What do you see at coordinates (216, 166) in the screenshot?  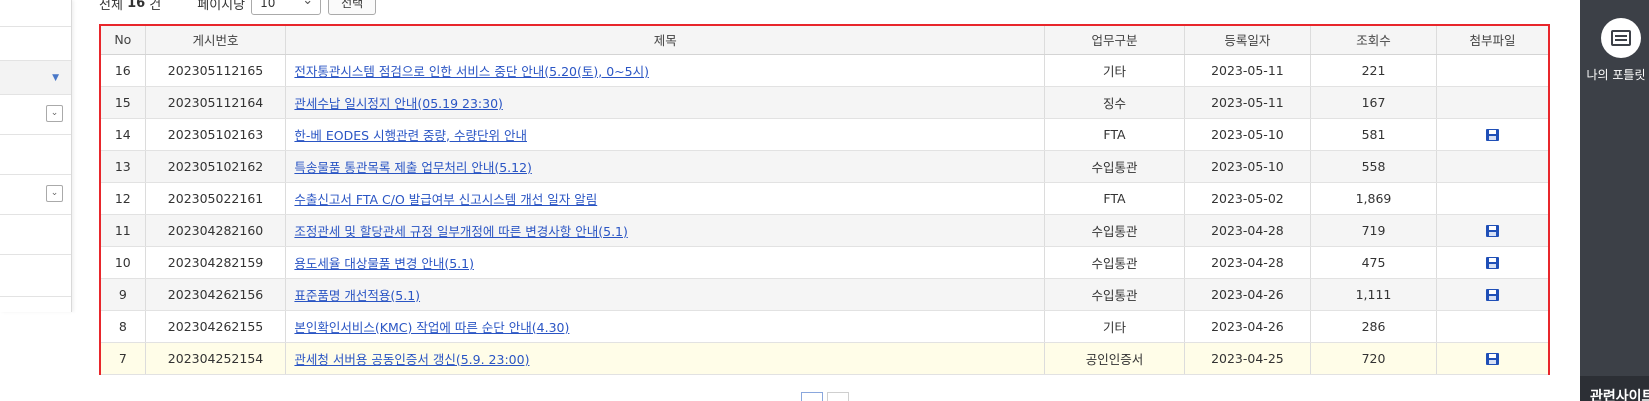 I see `cell-post-id: 202305102162` at bounding box center [216, 166].